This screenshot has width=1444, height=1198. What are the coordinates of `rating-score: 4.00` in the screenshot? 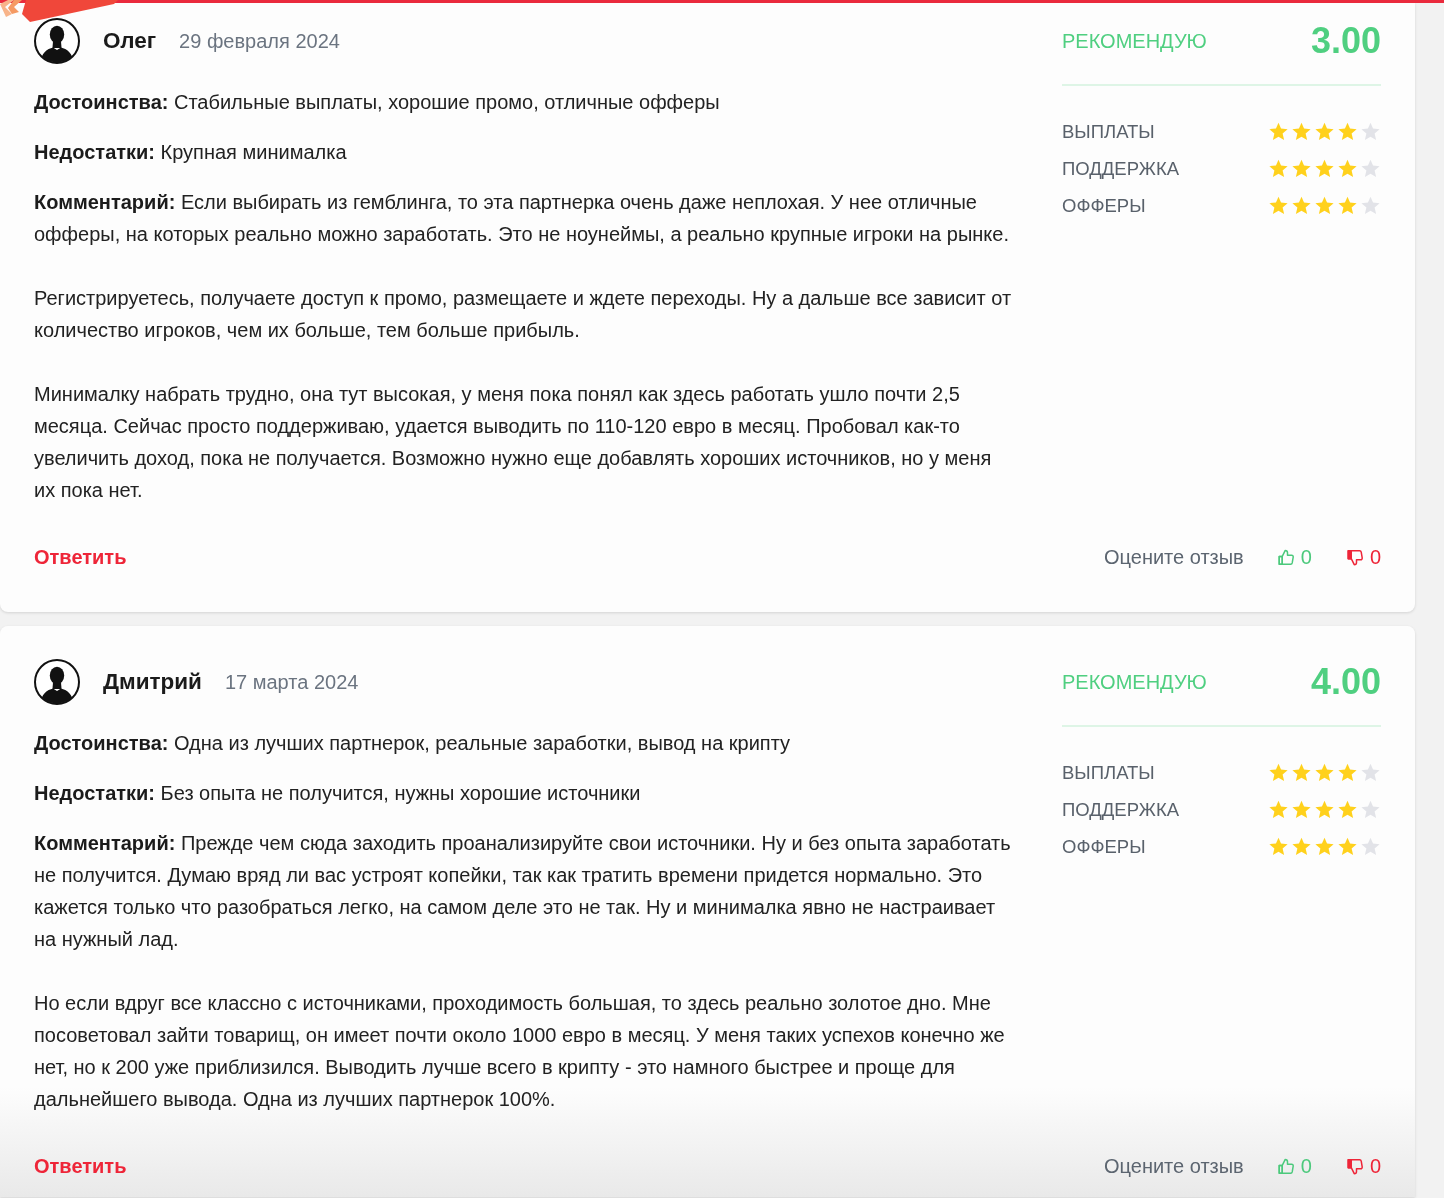 It's located at (1345, 682).